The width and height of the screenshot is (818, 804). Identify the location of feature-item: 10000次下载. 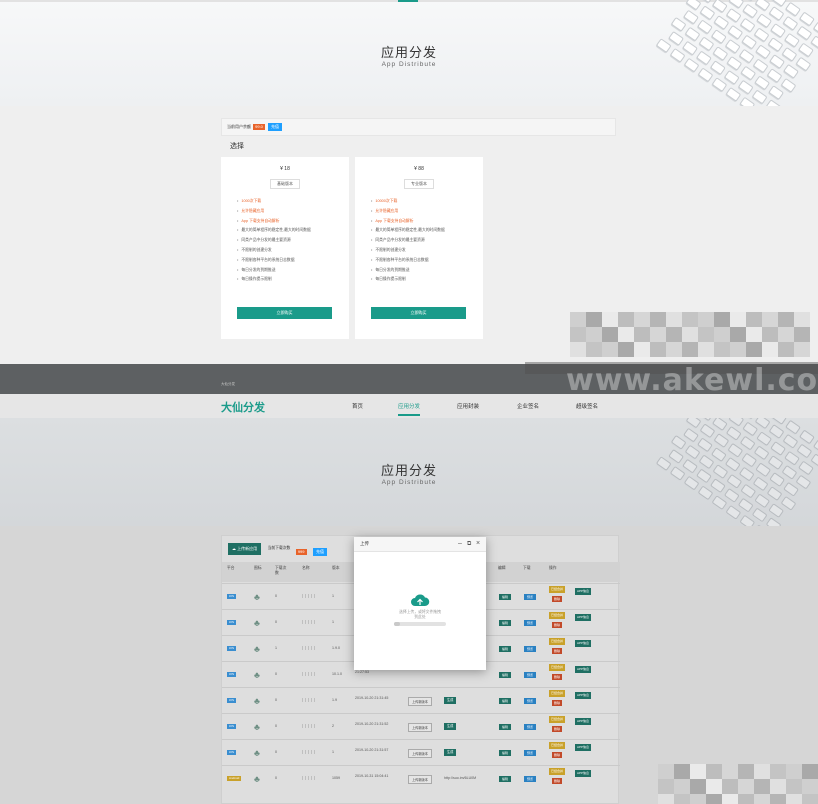
(408, 202).